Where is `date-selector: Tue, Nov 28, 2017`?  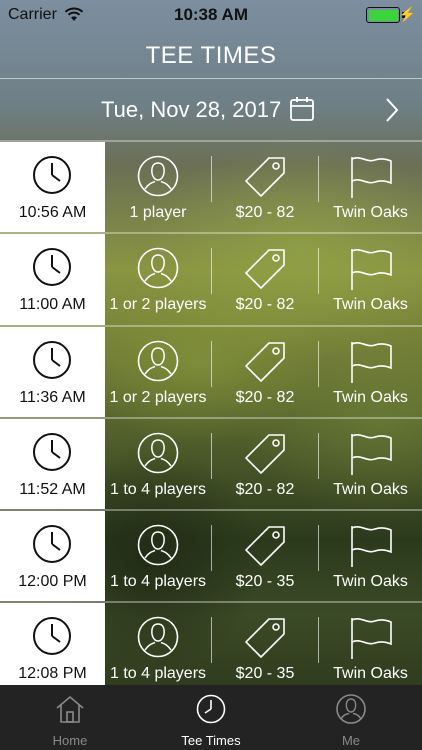 date-selector: Tue, Nov 28, 2017 is located at coordinates (211, 109).